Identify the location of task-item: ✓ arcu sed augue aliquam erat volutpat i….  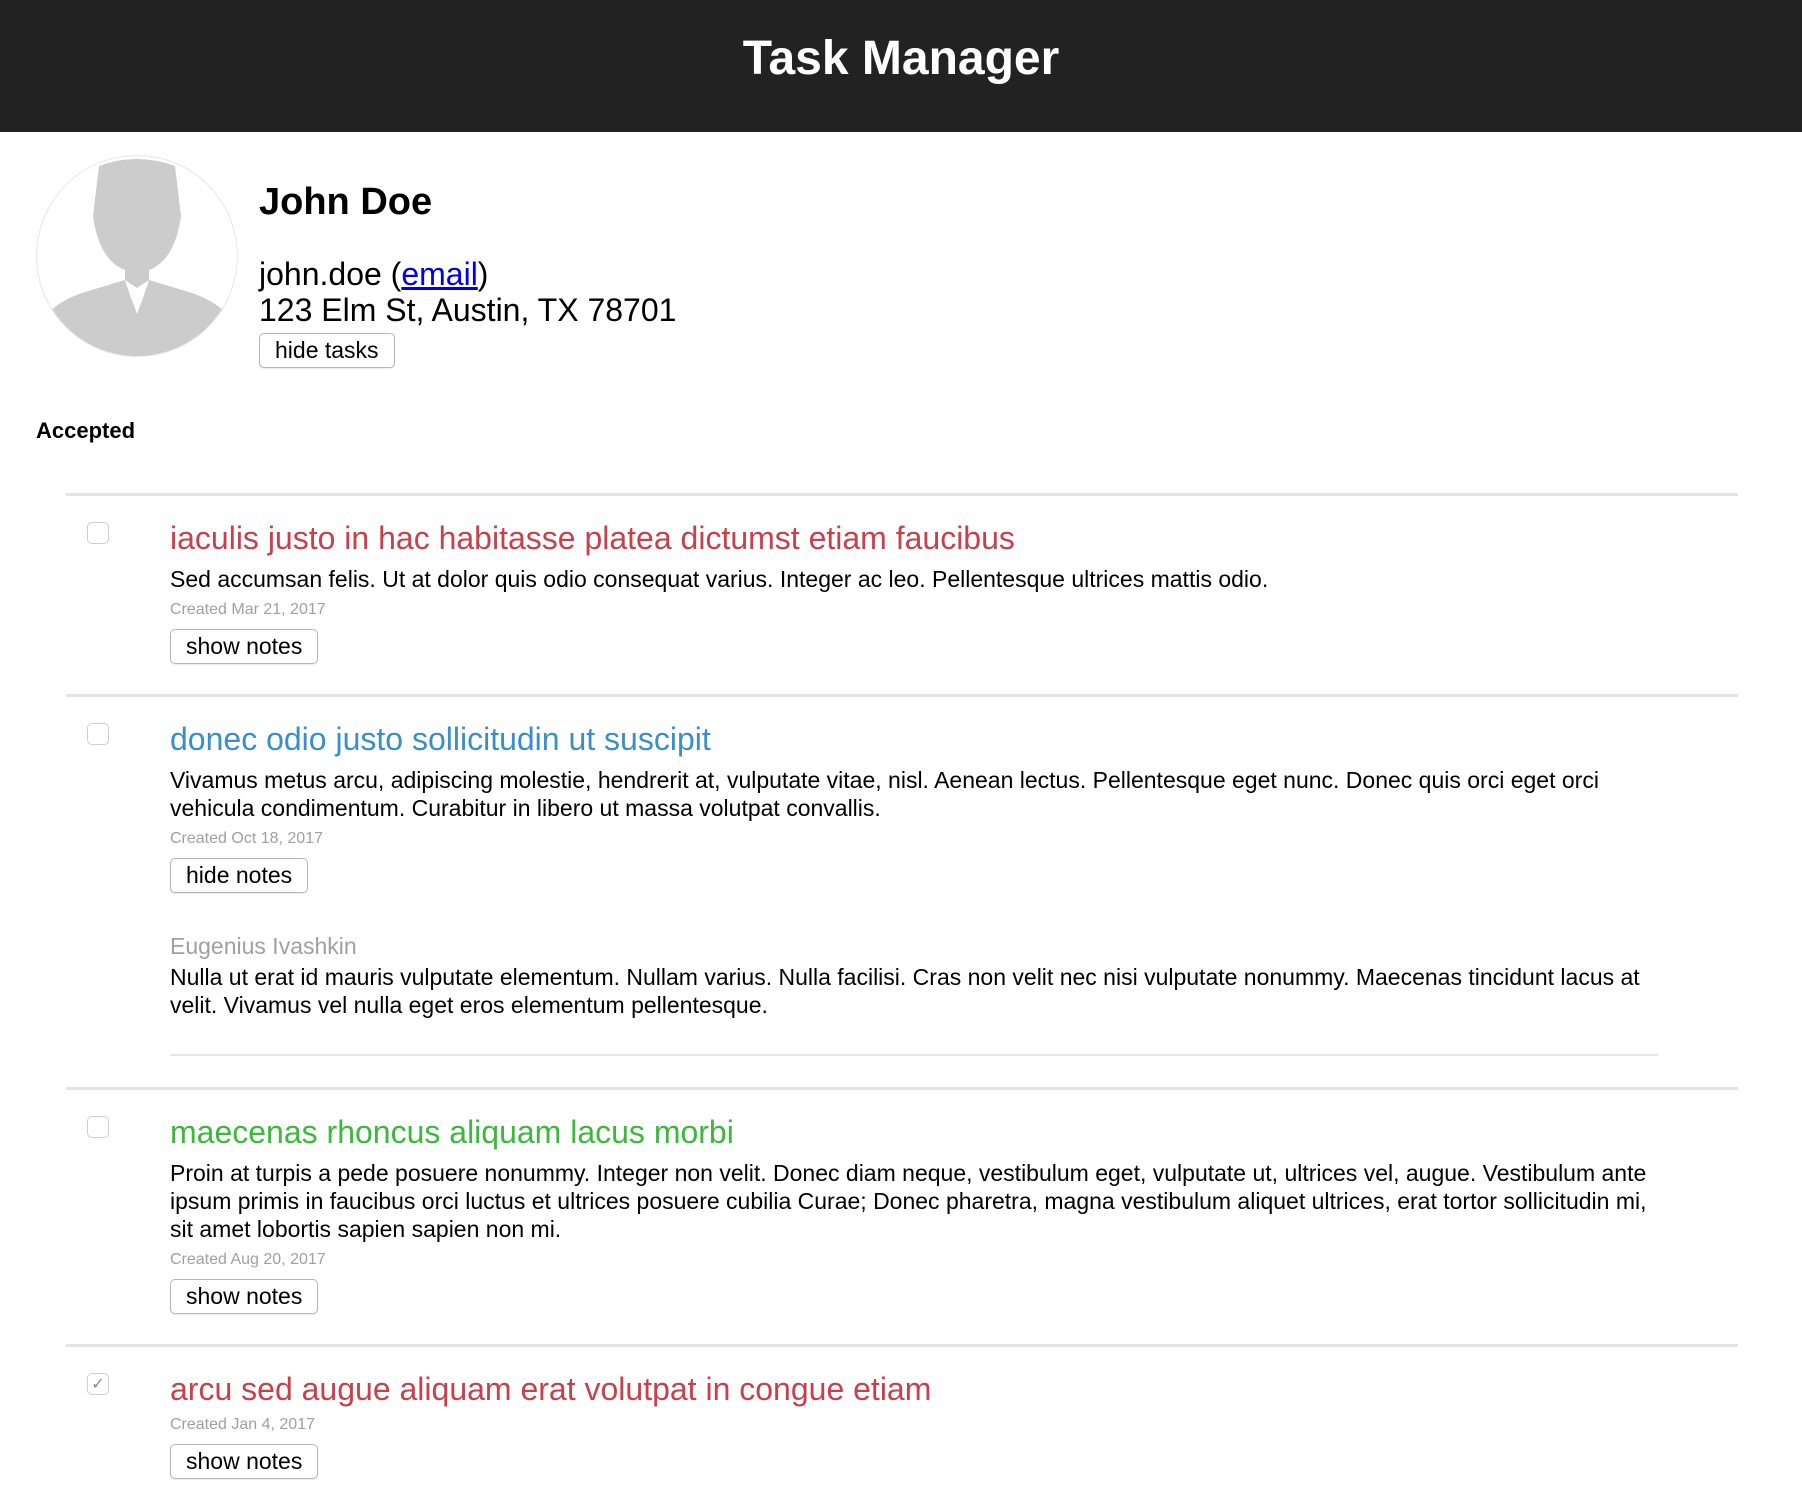
(902, 1420).